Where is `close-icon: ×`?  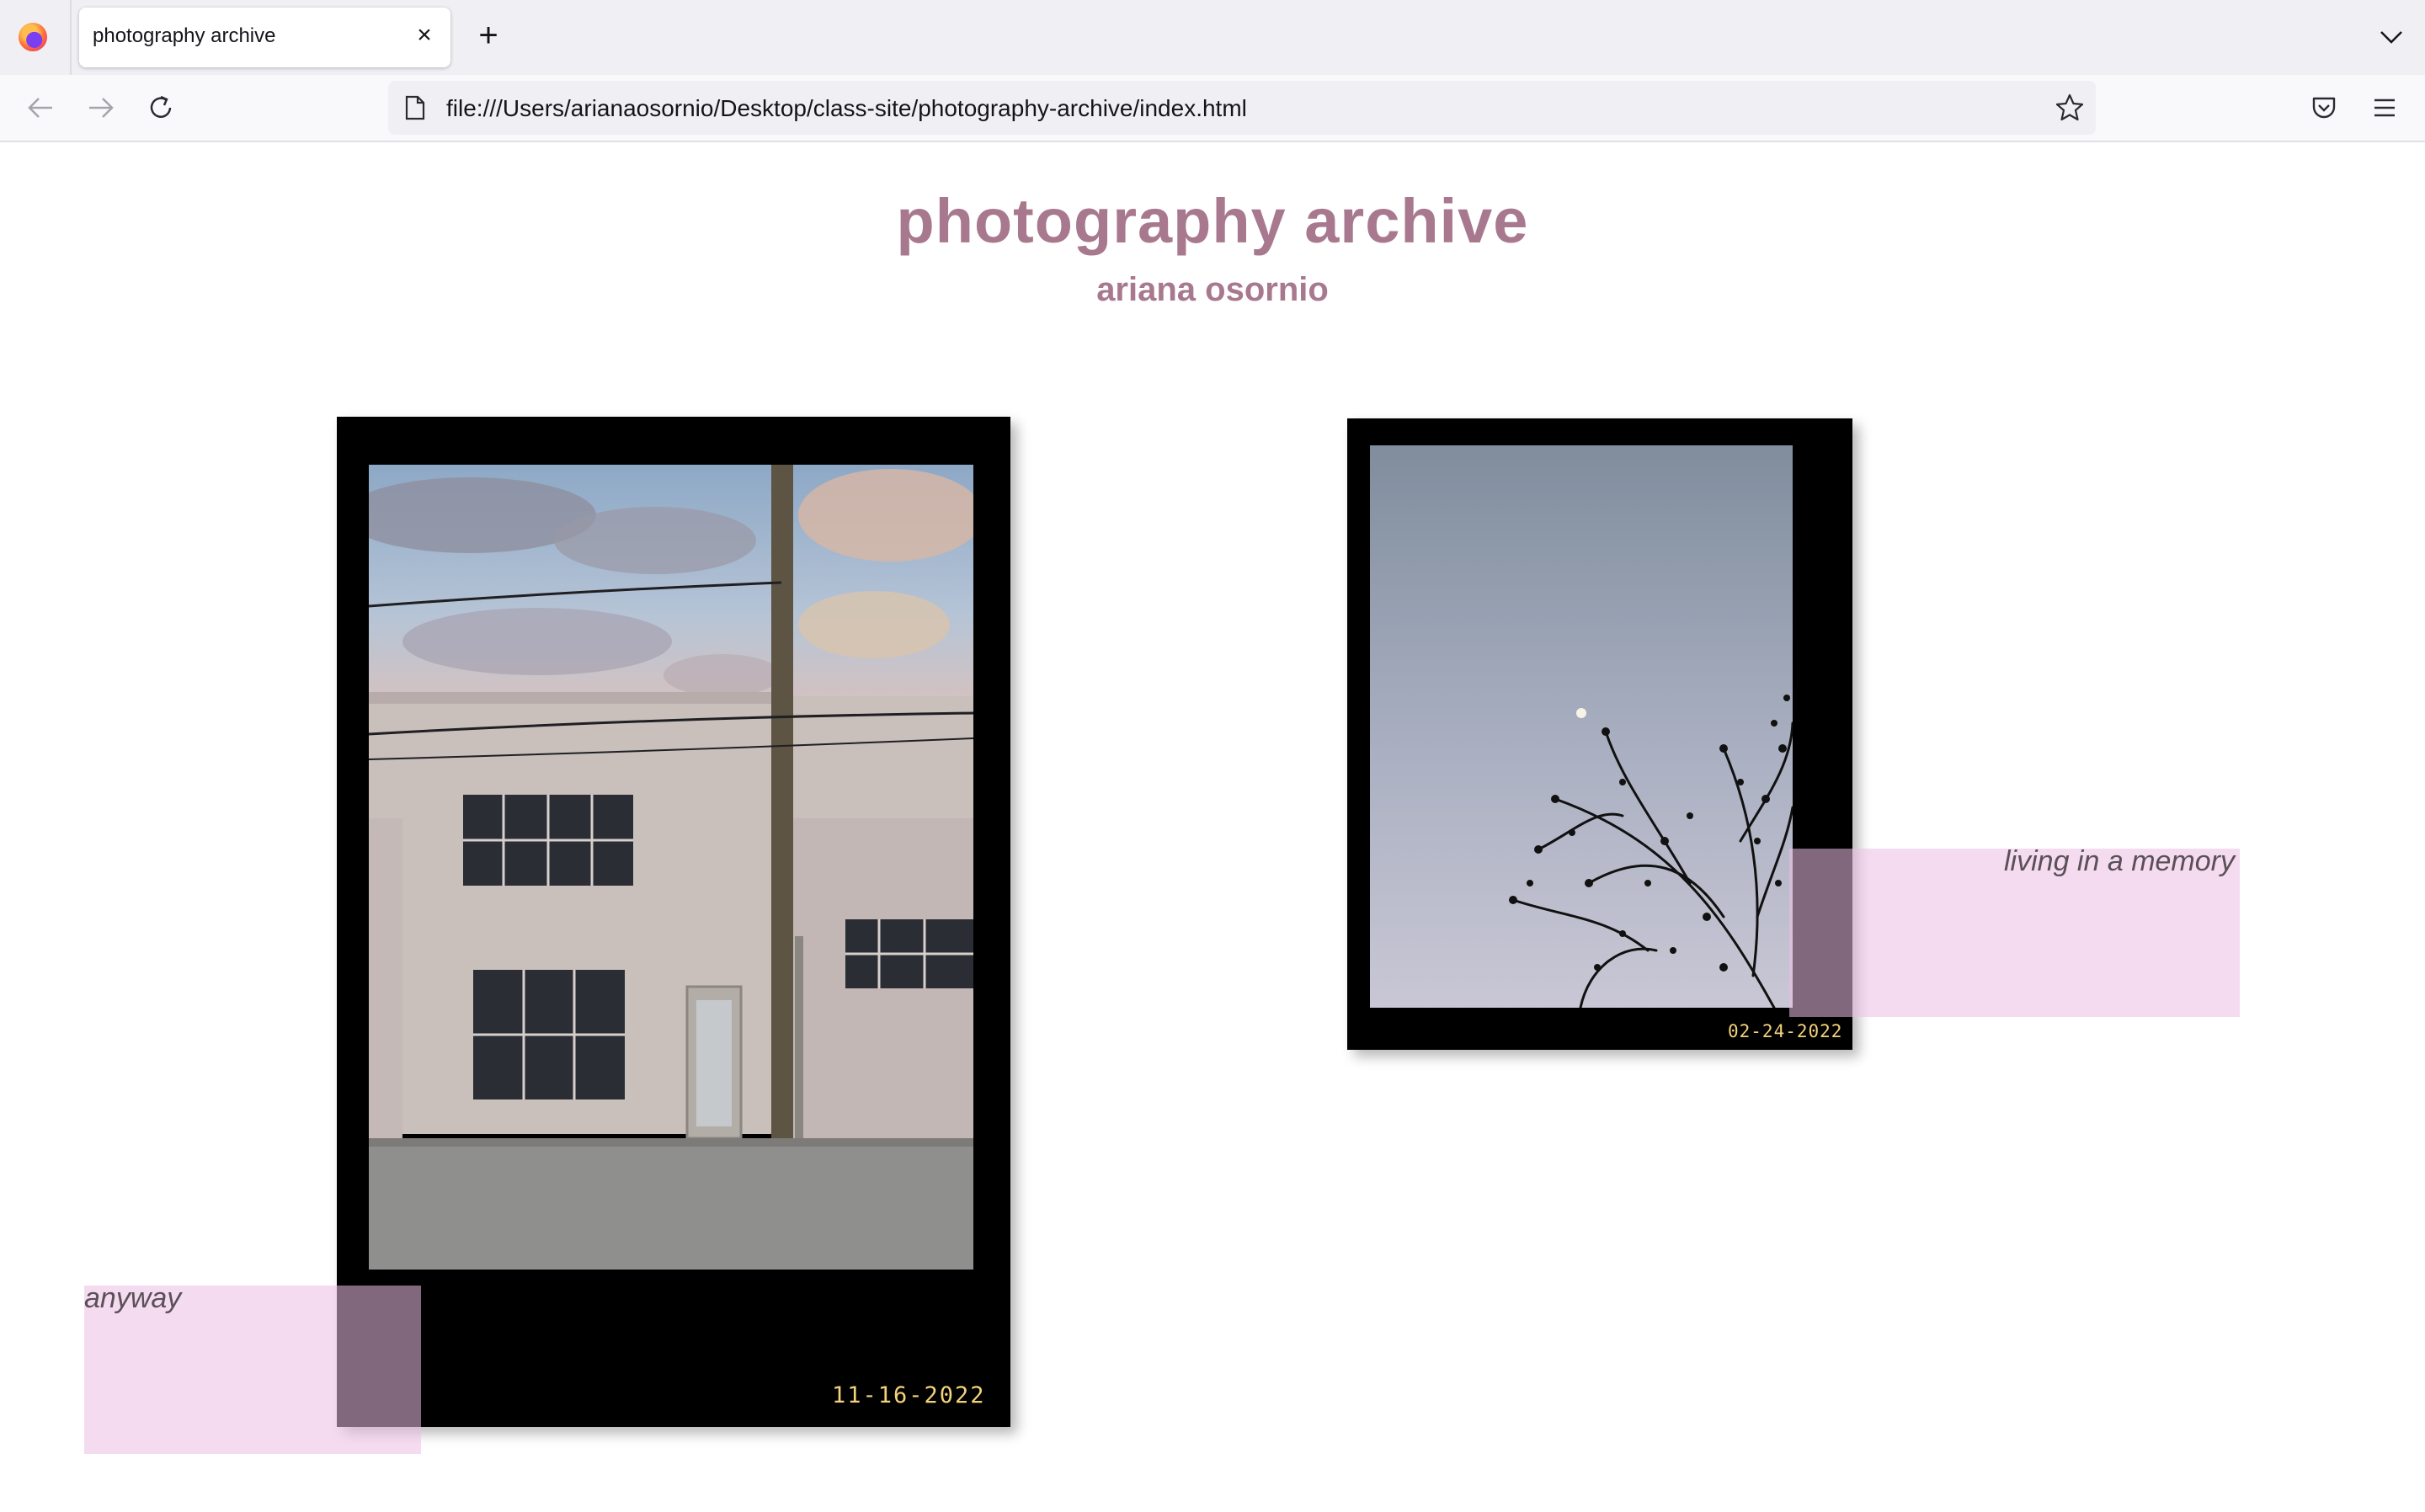 close-icon: × is located at coordinates (424, 35).